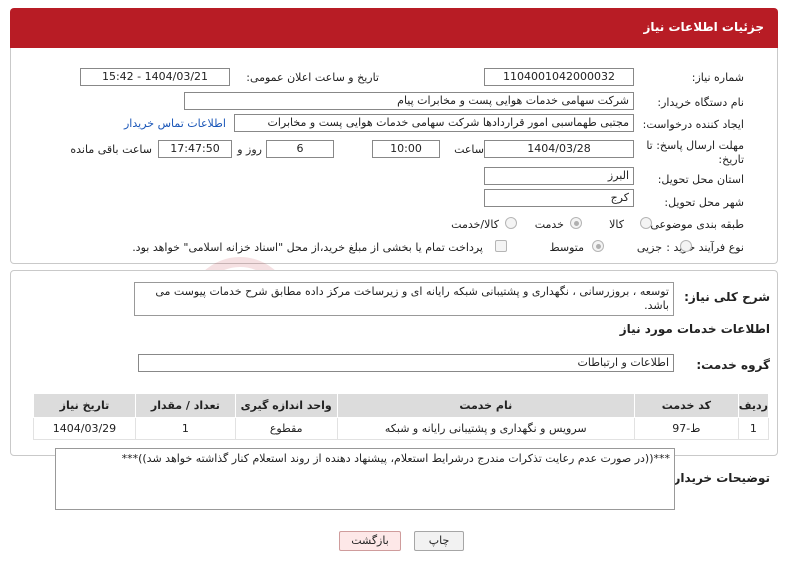  What do you see at coordinates (439, 541) in the screenshot?
I see `print-button: چاپ` at bounding box center [439, 541].